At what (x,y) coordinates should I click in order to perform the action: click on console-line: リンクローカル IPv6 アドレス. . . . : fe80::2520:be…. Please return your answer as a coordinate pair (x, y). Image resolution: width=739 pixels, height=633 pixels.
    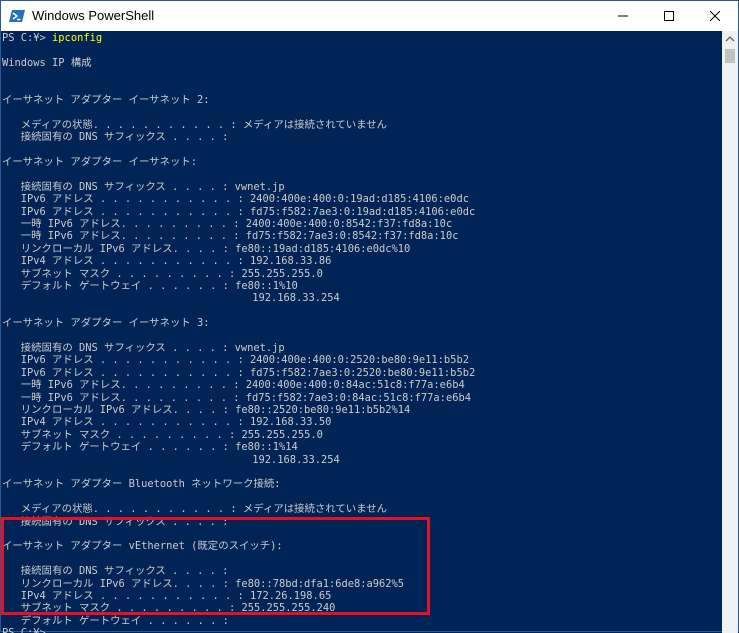
    Looking at the image, I should click on (206, 410).